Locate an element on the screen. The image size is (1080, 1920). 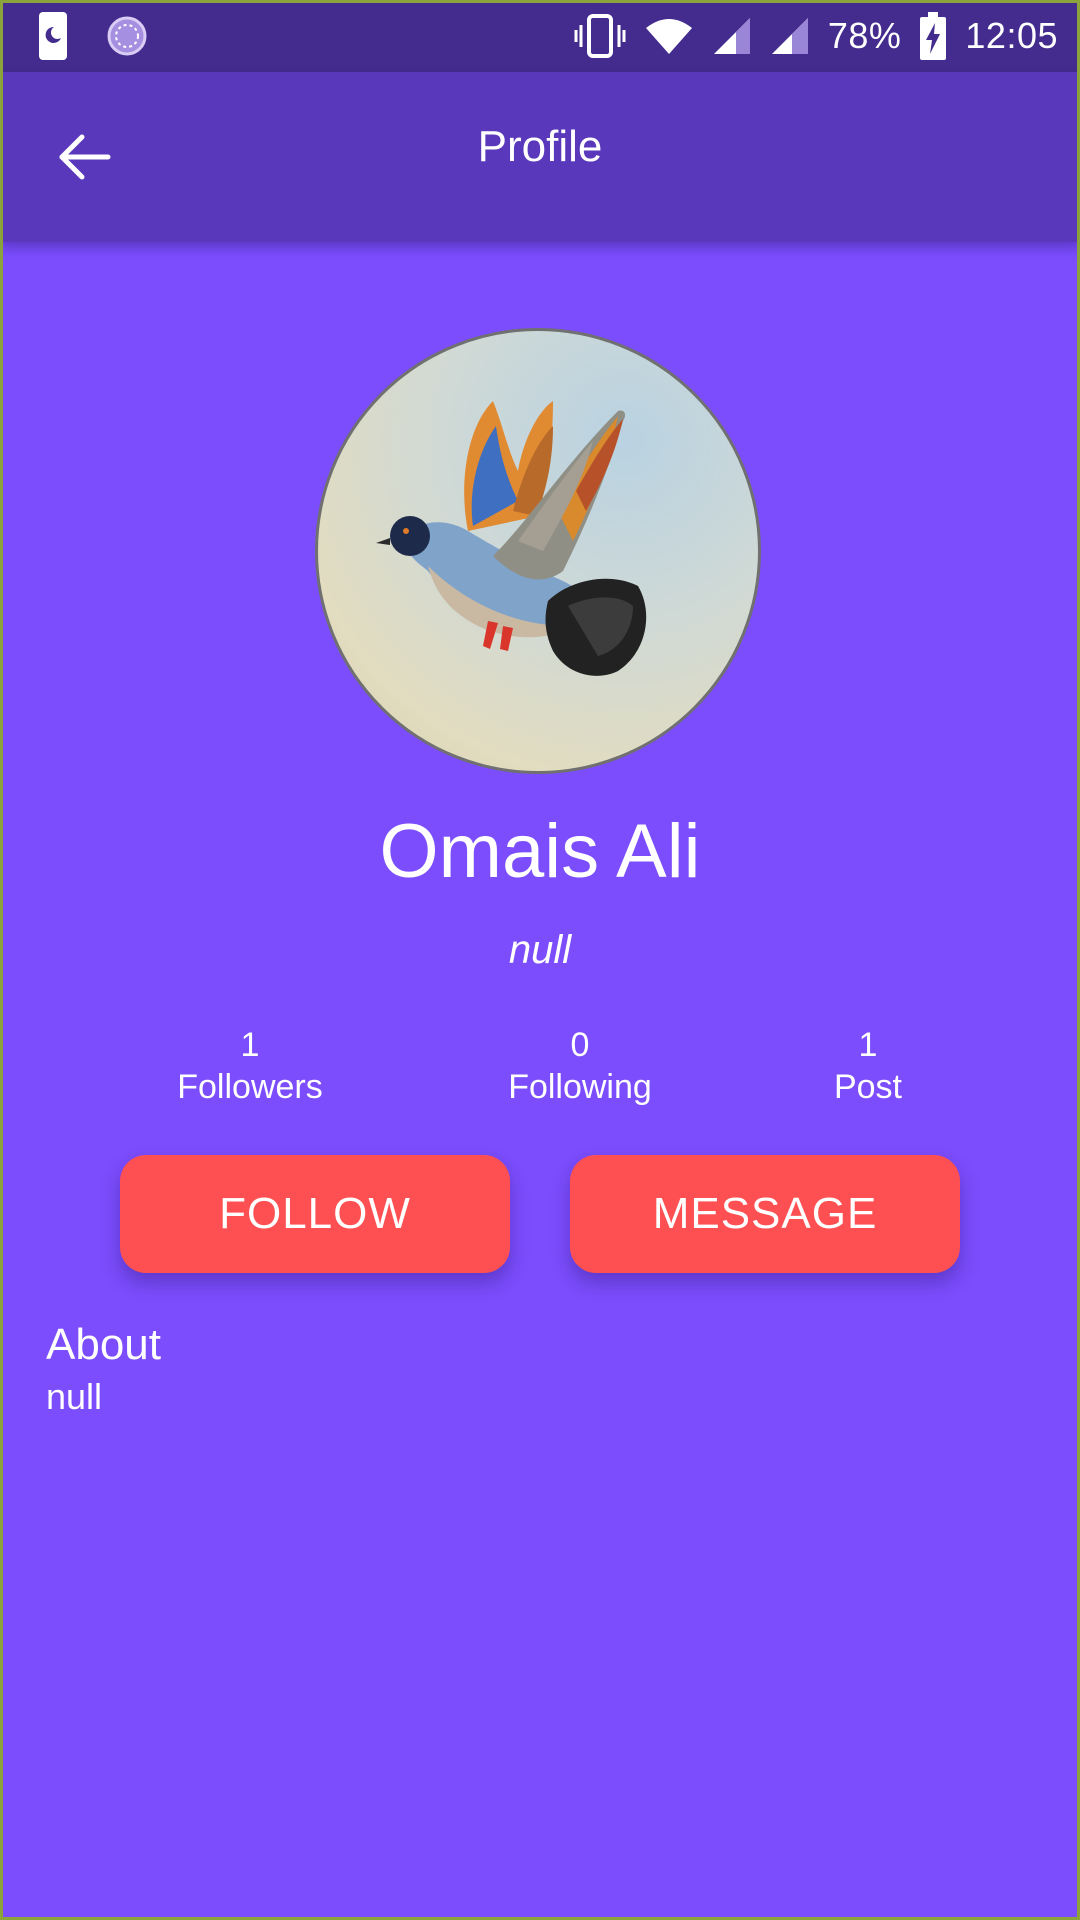
about-heading: About is located at coordinates (103, 1344).